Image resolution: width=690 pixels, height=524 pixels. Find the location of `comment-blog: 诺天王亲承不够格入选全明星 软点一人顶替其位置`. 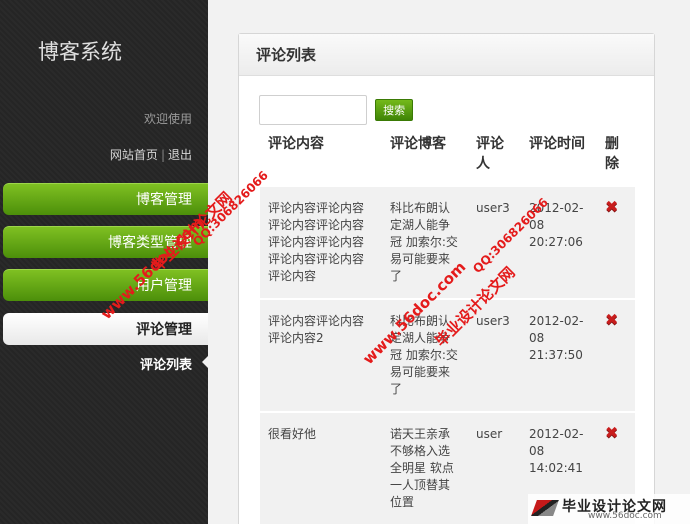

comment-blog: 诺天王亲承不够格入选全明星 软点一人顶替其位置 is located at coordinates (425, 467).